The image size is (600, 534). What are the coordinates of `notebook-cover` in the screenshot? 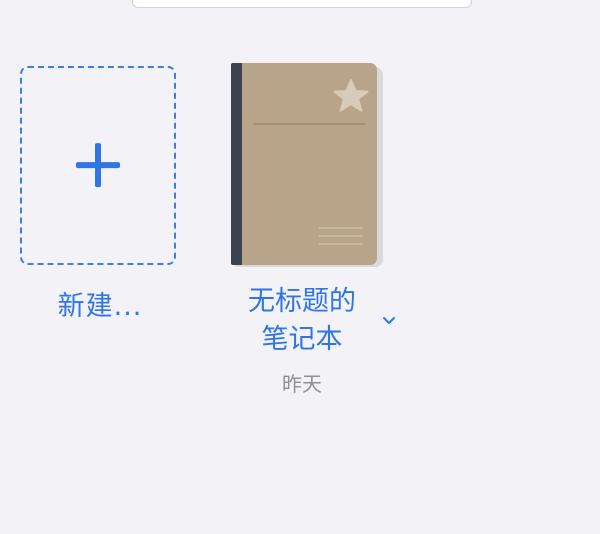 It's located at (307, 165).